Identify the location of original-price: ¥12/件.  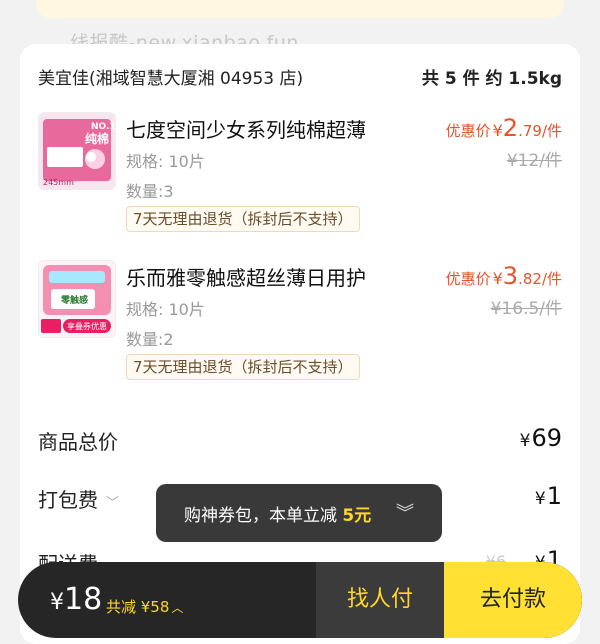
(534, 161).